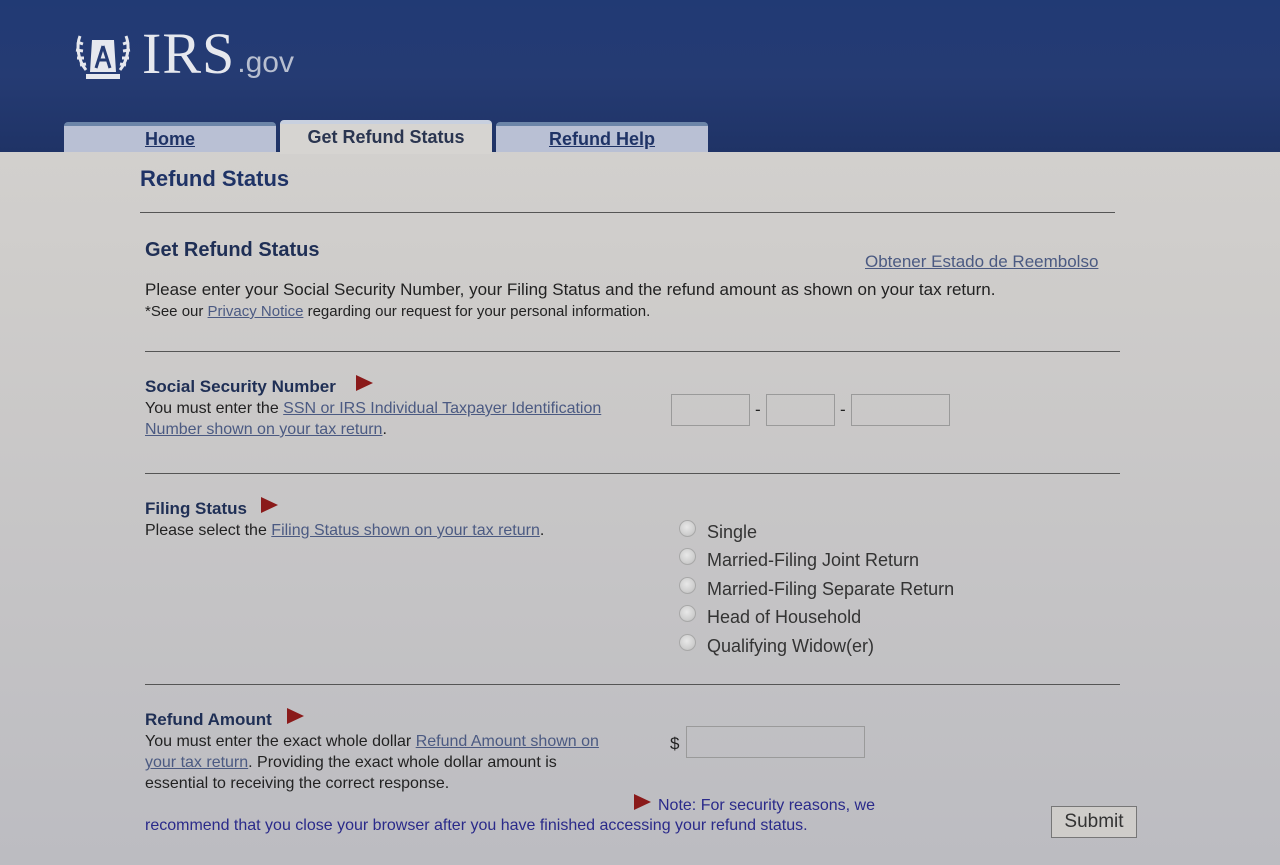 This screenshot has height=865, width=1280. Describe the element at coordinates (196, 762) in the screenshot. I see `refund-amount-help-link-cont: your tax return` at that location.